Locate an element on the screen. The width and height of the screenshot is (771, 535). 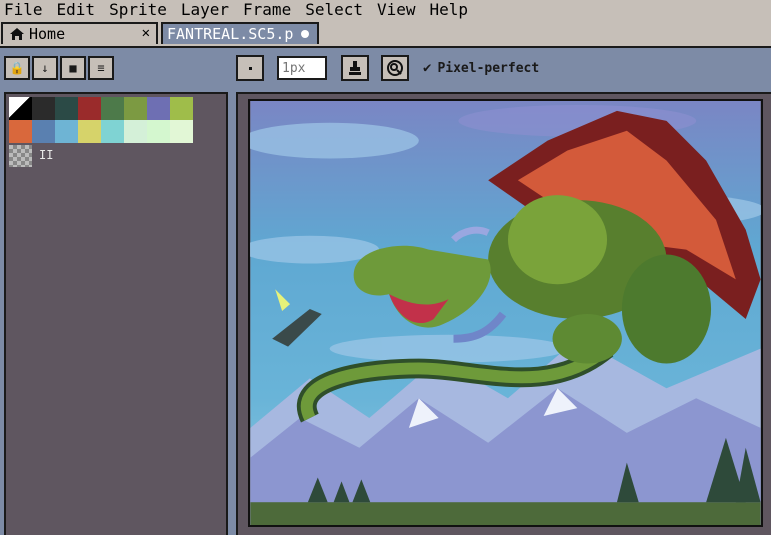
pressure-icon is located at coordinates (395, 68).